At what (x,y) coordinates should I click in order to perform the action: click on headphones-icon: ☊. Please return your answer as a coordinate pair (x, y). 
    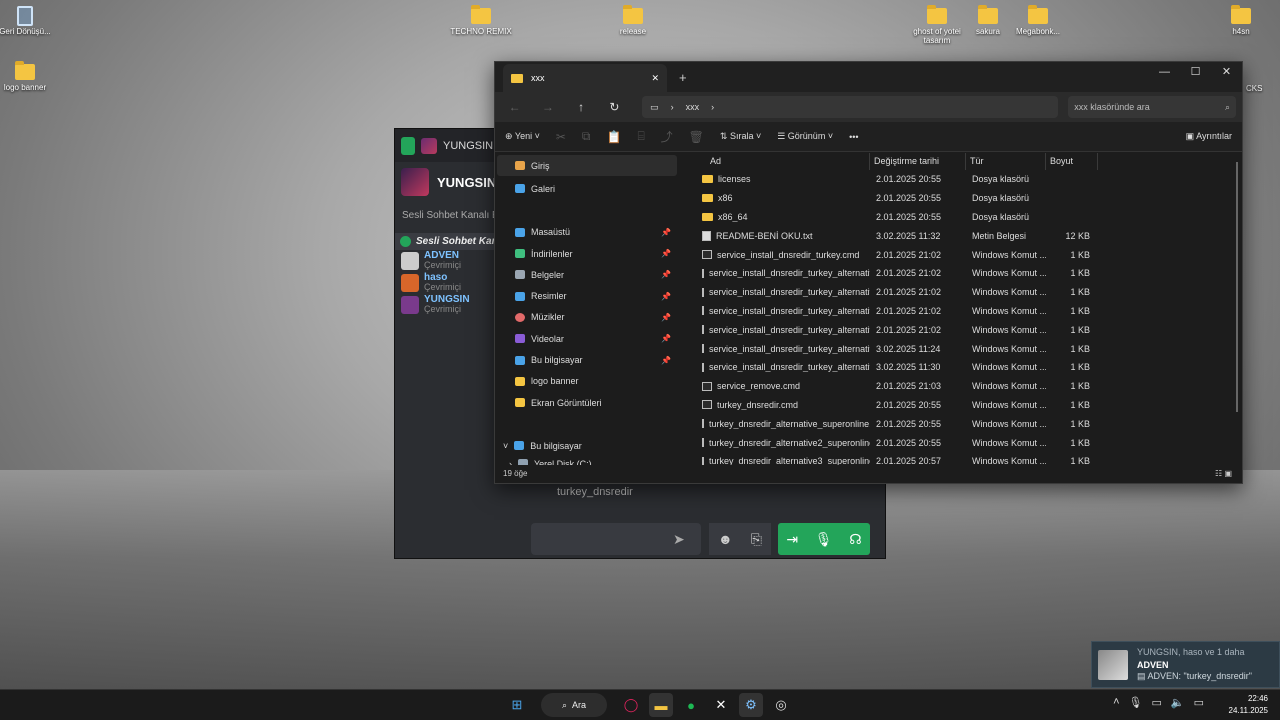
    Looking at the image, I should click on (855, 539).